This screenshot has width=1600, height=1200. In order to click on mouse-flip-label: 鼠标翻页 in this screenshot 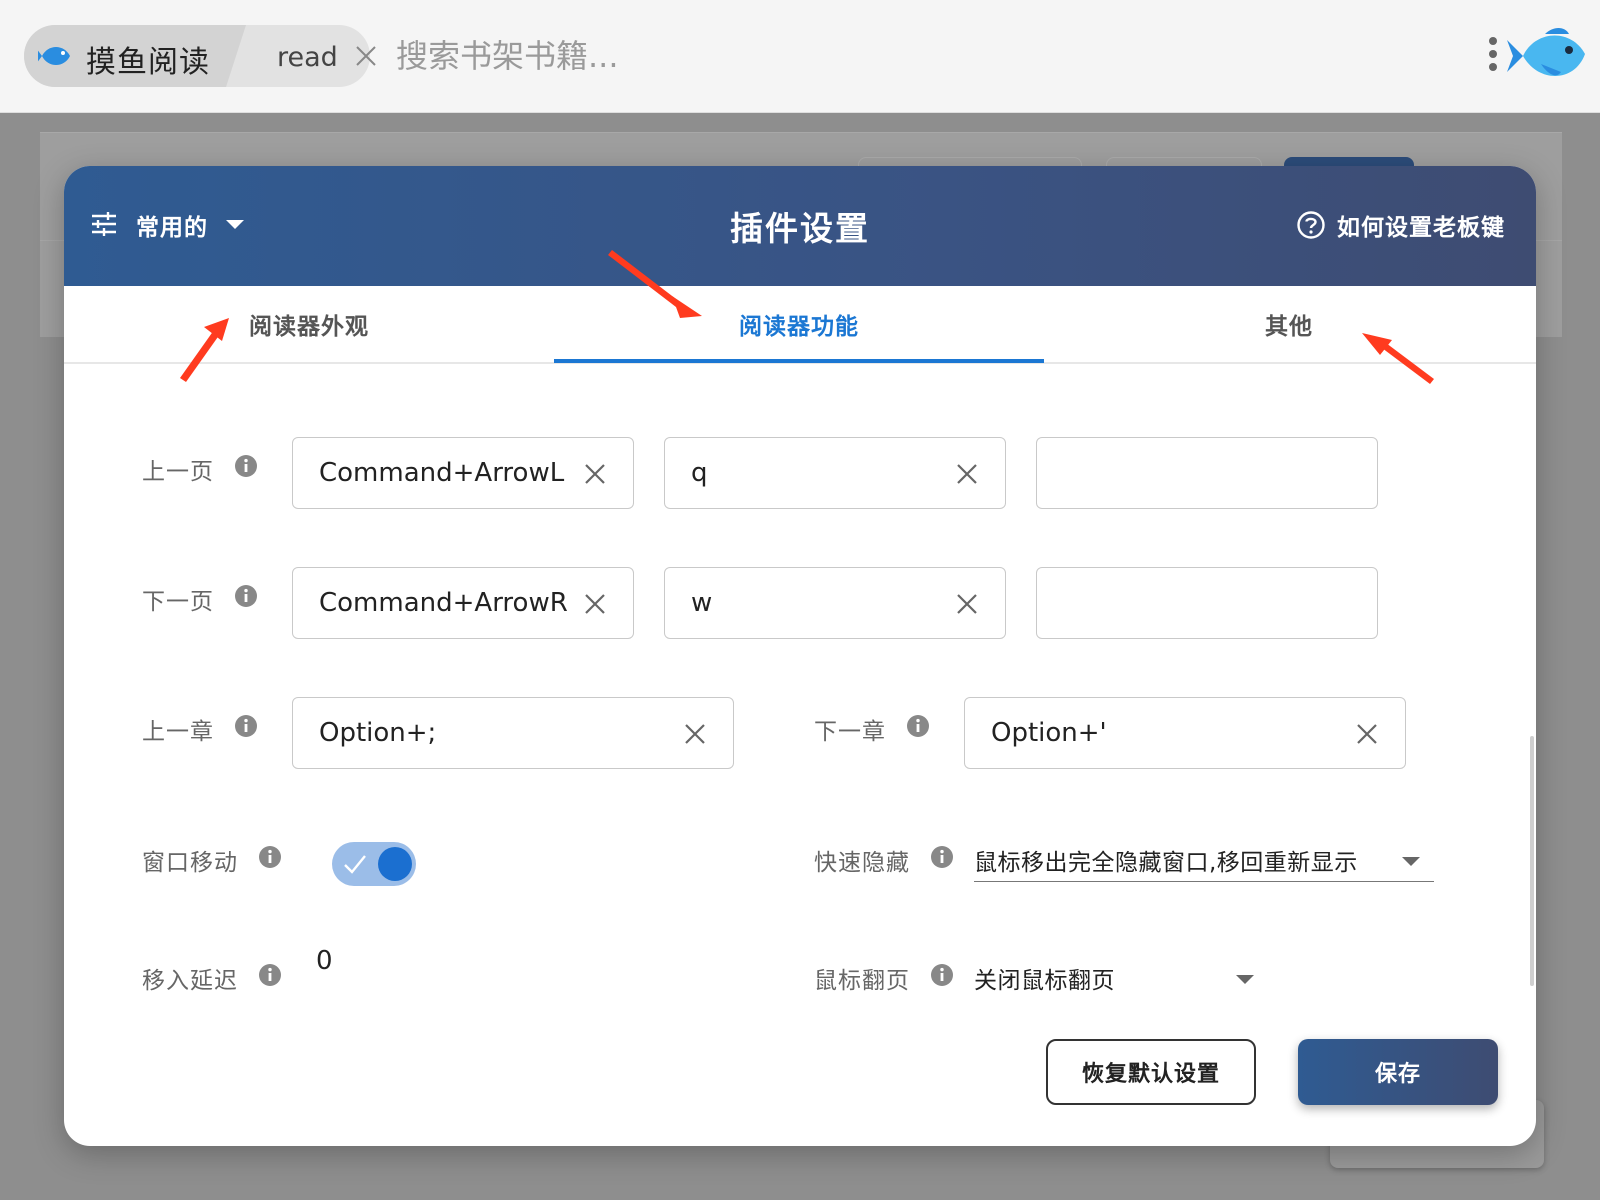, I will do `click(862, 981)`.